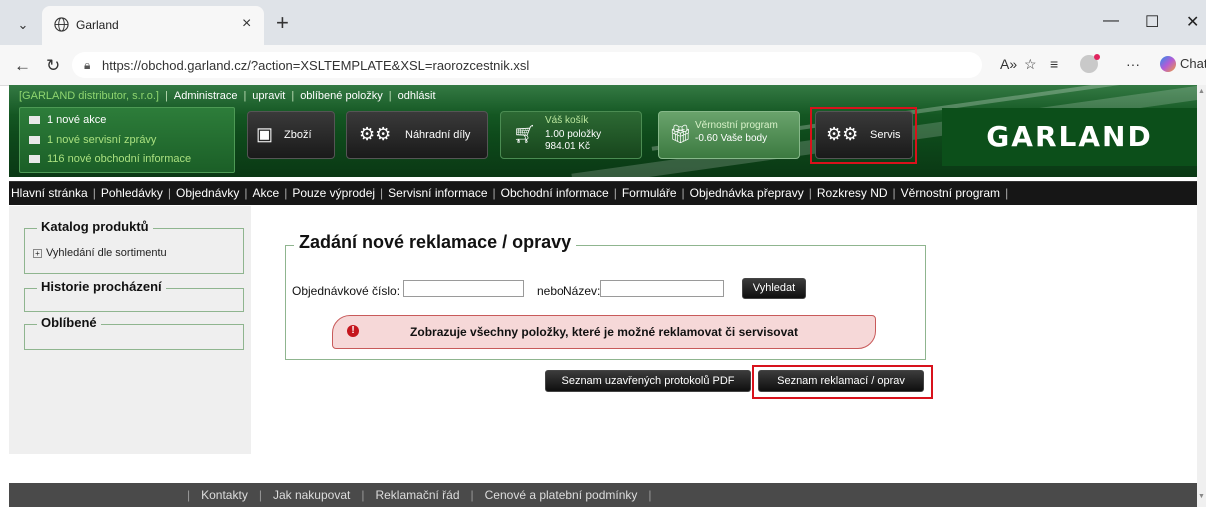 The height and width of the screenshot is (507, 1206). Describe the element at coordinates (1030, 64) in the screenshot. I see `favorite-star-icon: ☆` at that location.